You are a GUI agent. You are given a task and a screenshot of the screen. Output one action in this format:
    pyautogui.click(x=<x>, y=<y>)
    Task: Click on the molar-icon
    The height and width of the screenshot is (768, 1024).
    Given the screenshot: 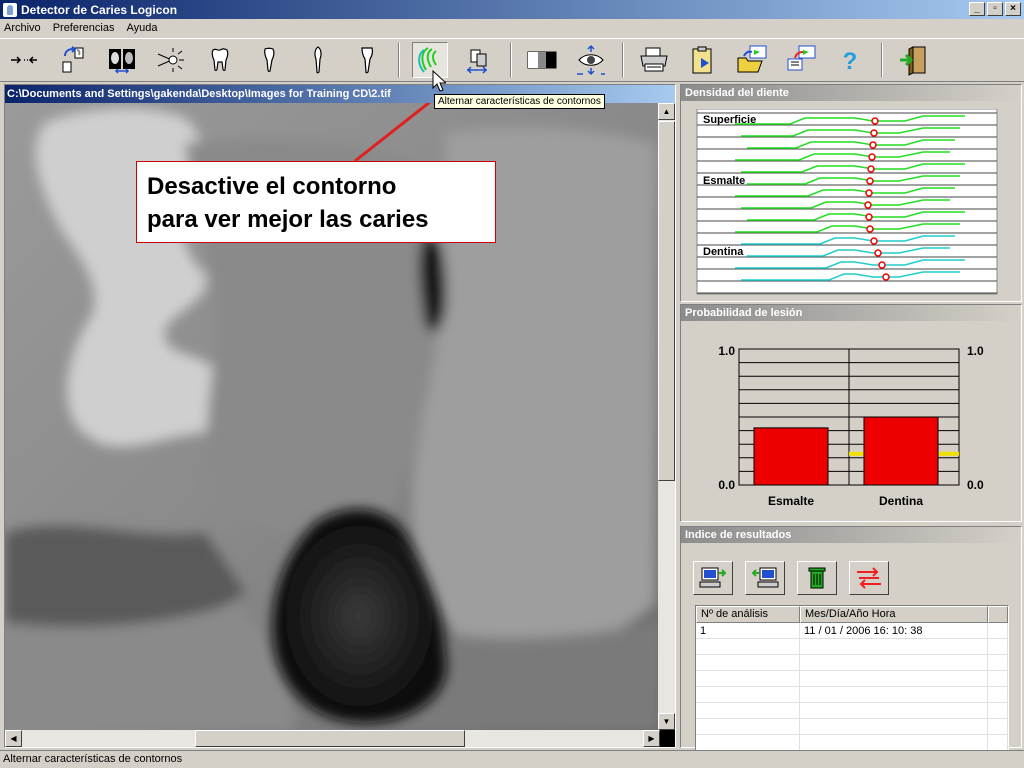 What is the action you would take?
    pyautogui.click(x=220, y=60)
    